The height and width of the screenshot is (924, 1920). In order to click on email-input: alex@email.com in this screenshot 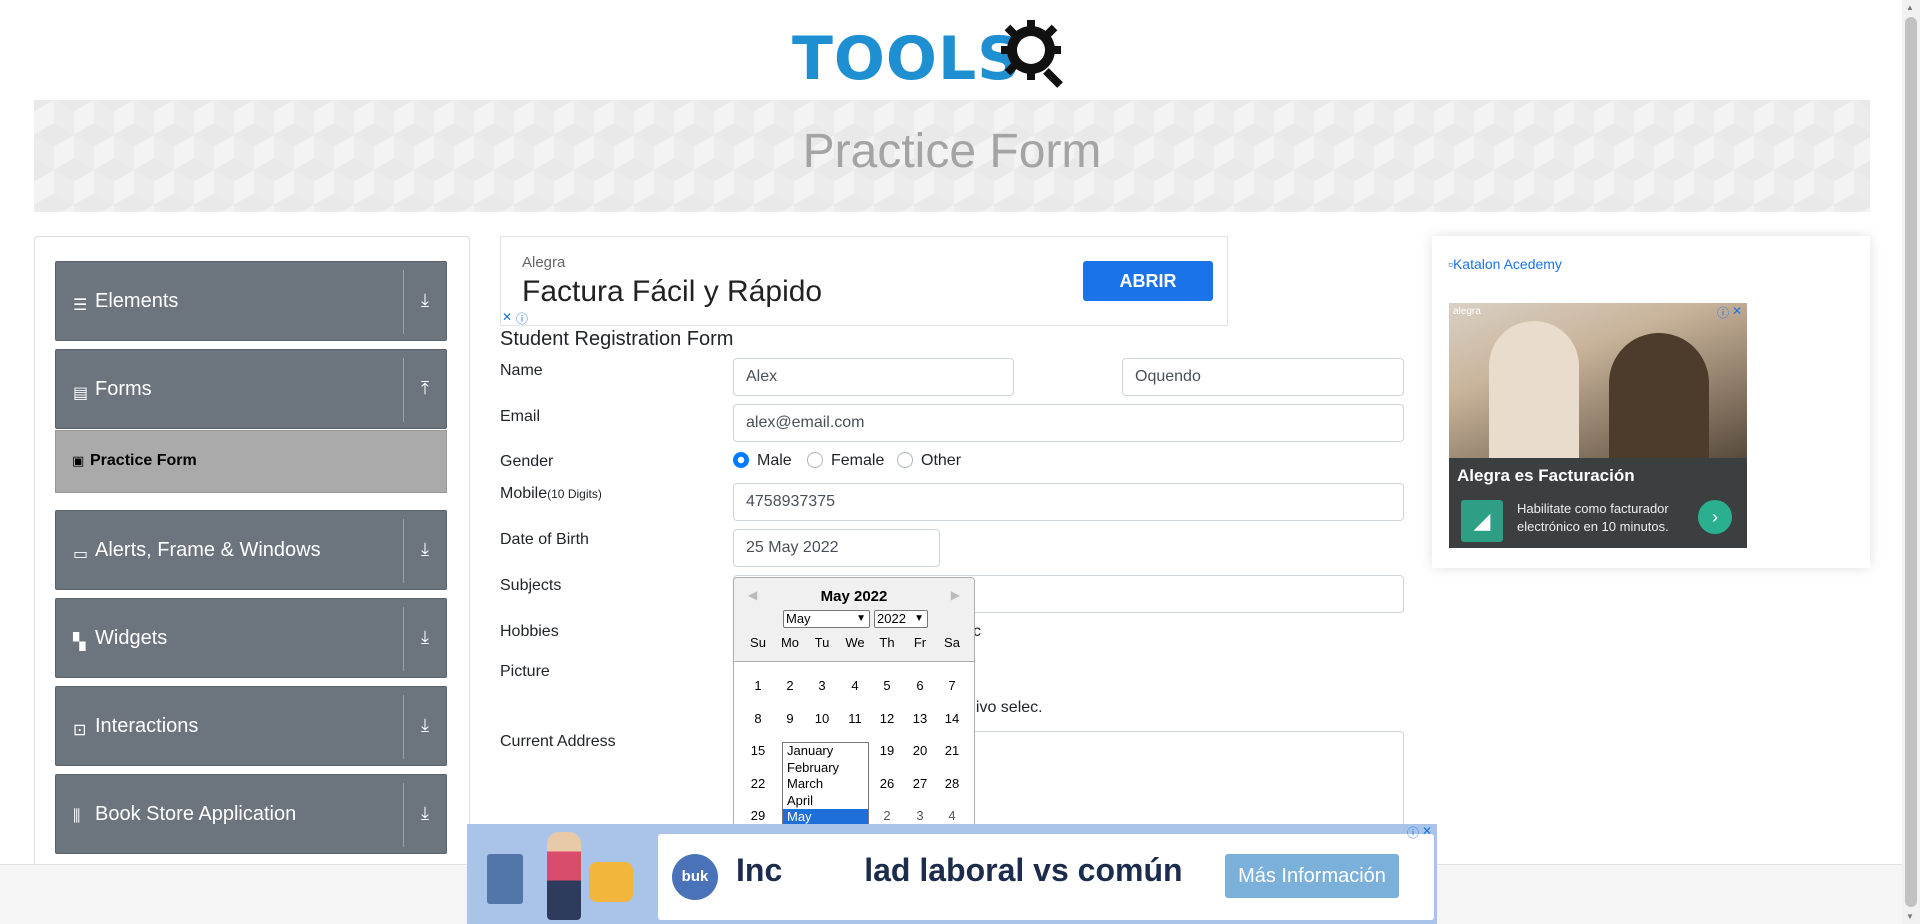, I will do `click(1068, 423)`.